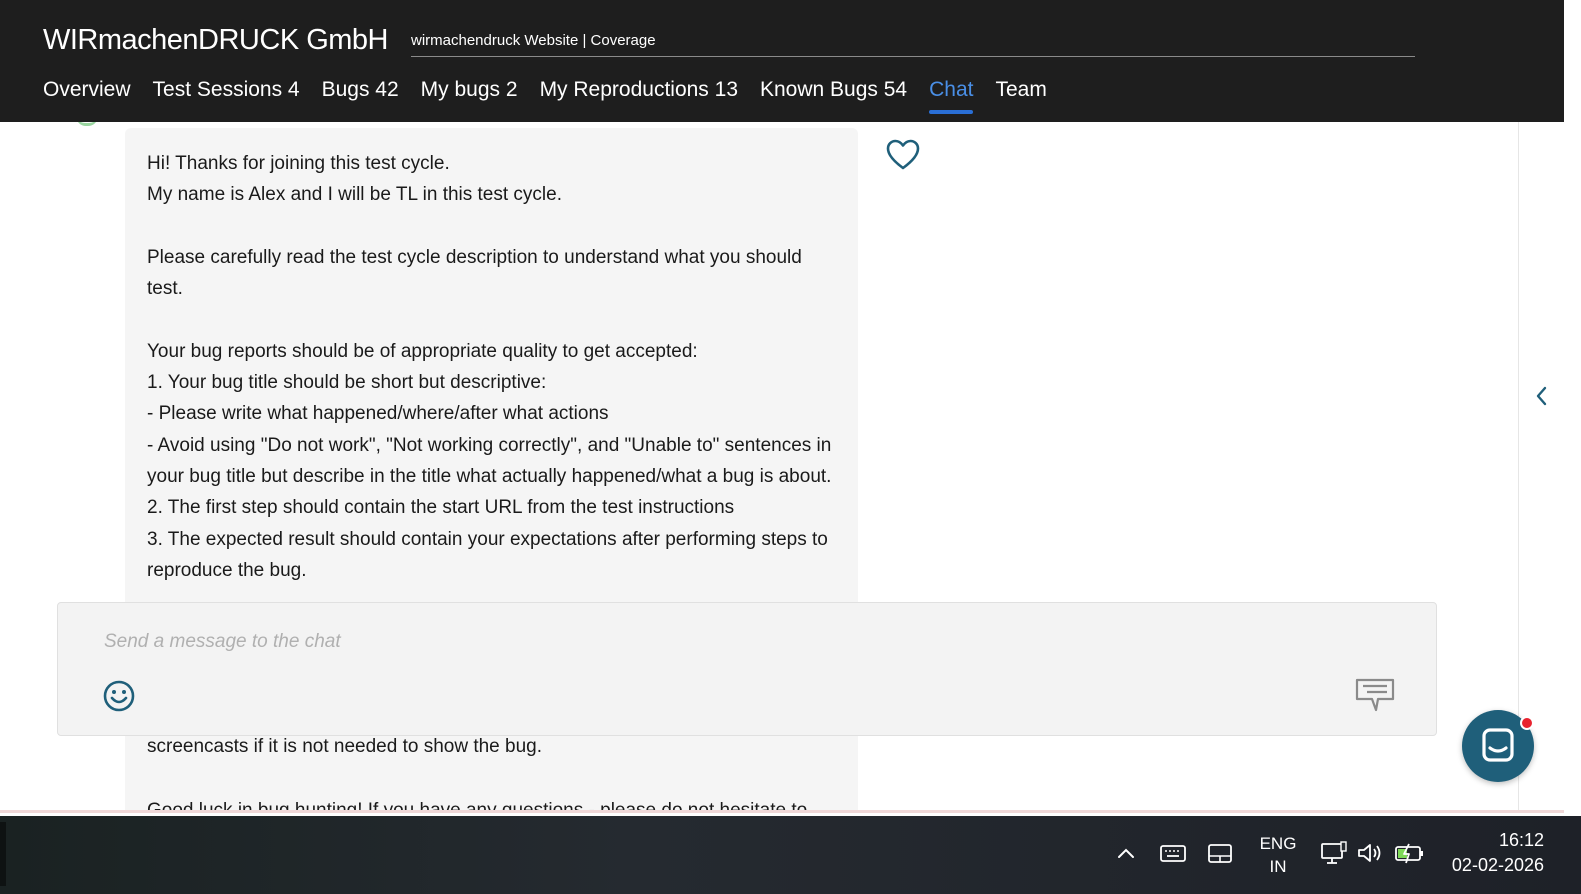 This screenshot has height=894, width=1581. Describe the element at coordinates (1278, 843) in the screenshot. I see `lang-code: ENG` at that location.